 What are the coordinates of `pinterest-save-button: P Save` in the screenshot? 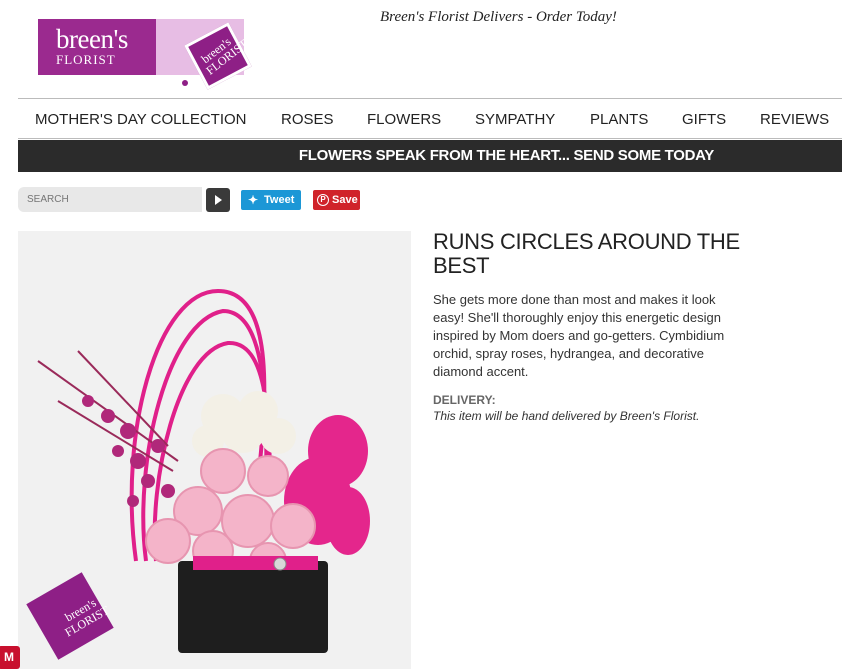 It's located at (336, 200).